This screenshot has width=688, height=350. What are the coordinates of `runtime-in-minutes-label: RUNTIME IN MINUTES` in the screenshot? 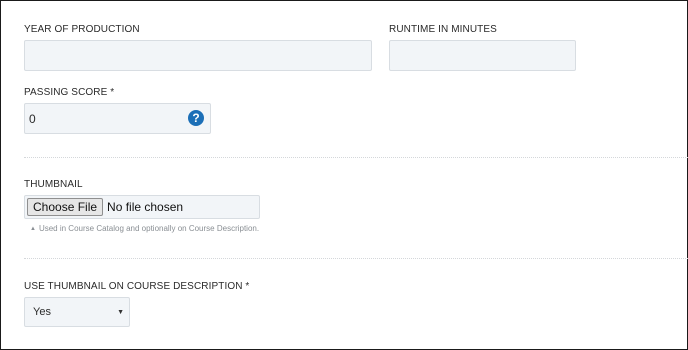 It's located at (443, 29).